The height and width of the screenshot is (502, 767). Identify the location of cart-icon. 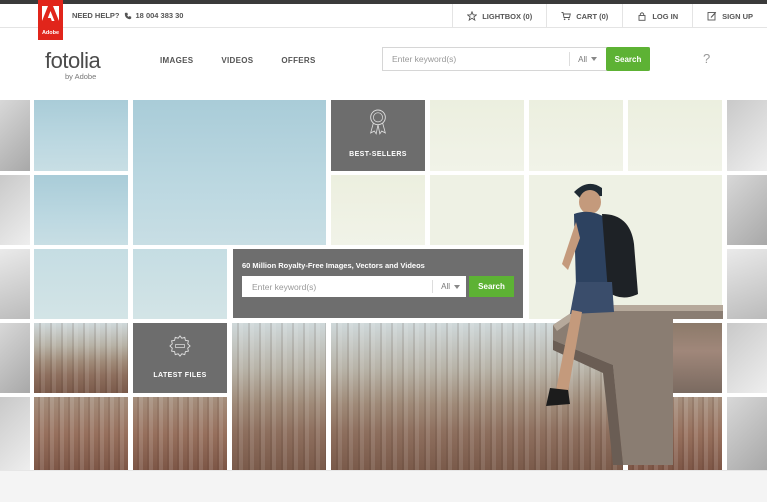
(566, 16).